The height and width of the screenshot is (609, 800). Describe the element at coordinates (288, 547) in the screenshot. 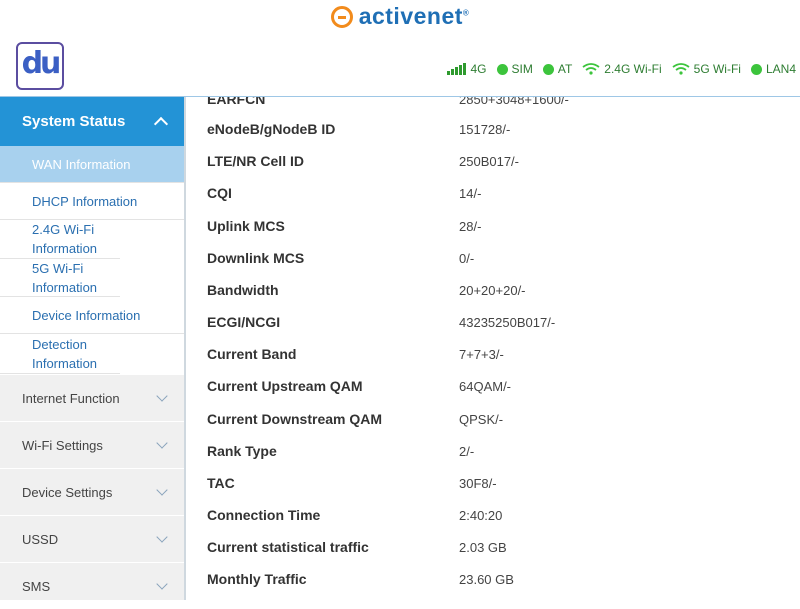

I see `row-label: Current statistical traffic` at that location.